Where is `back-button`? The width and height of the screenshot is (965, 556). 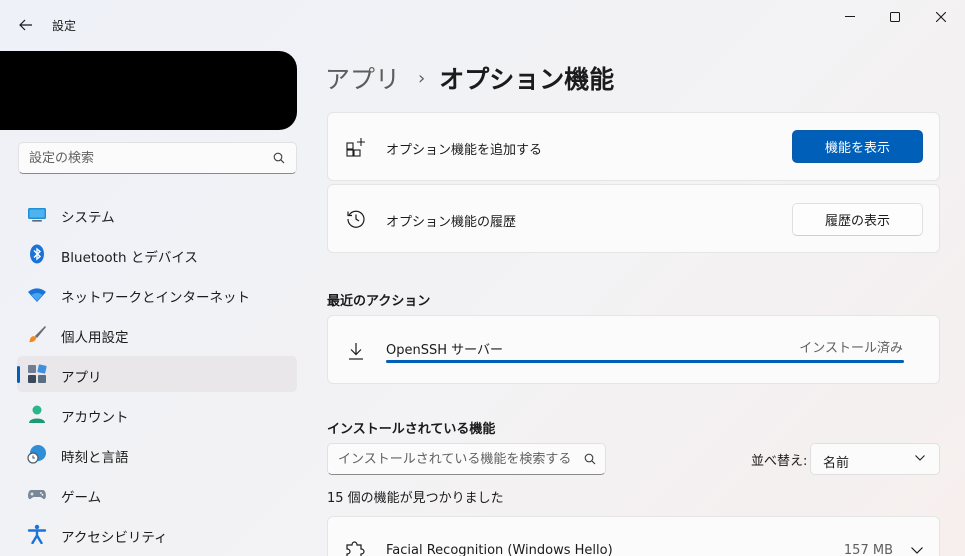
back-button is located at coordinates (26, 25).